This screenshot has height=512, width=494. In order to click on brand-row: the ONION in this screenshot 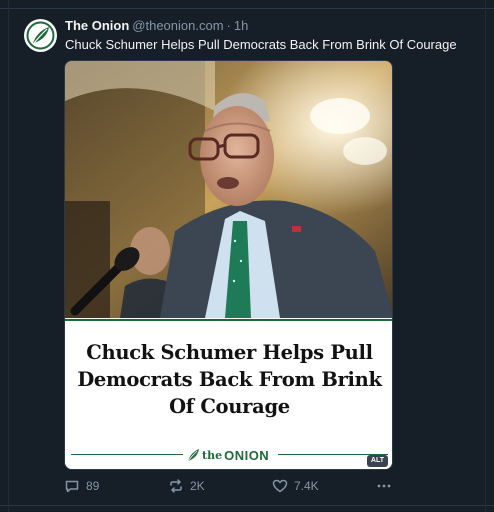, I will do `click(228, 455)`.